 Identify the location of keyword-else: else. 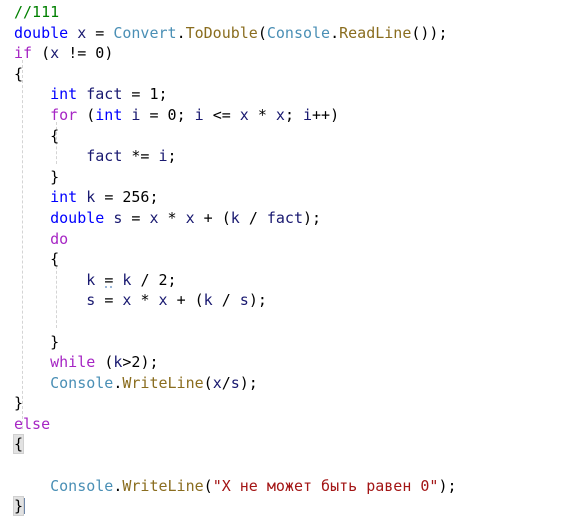
(32, 423).